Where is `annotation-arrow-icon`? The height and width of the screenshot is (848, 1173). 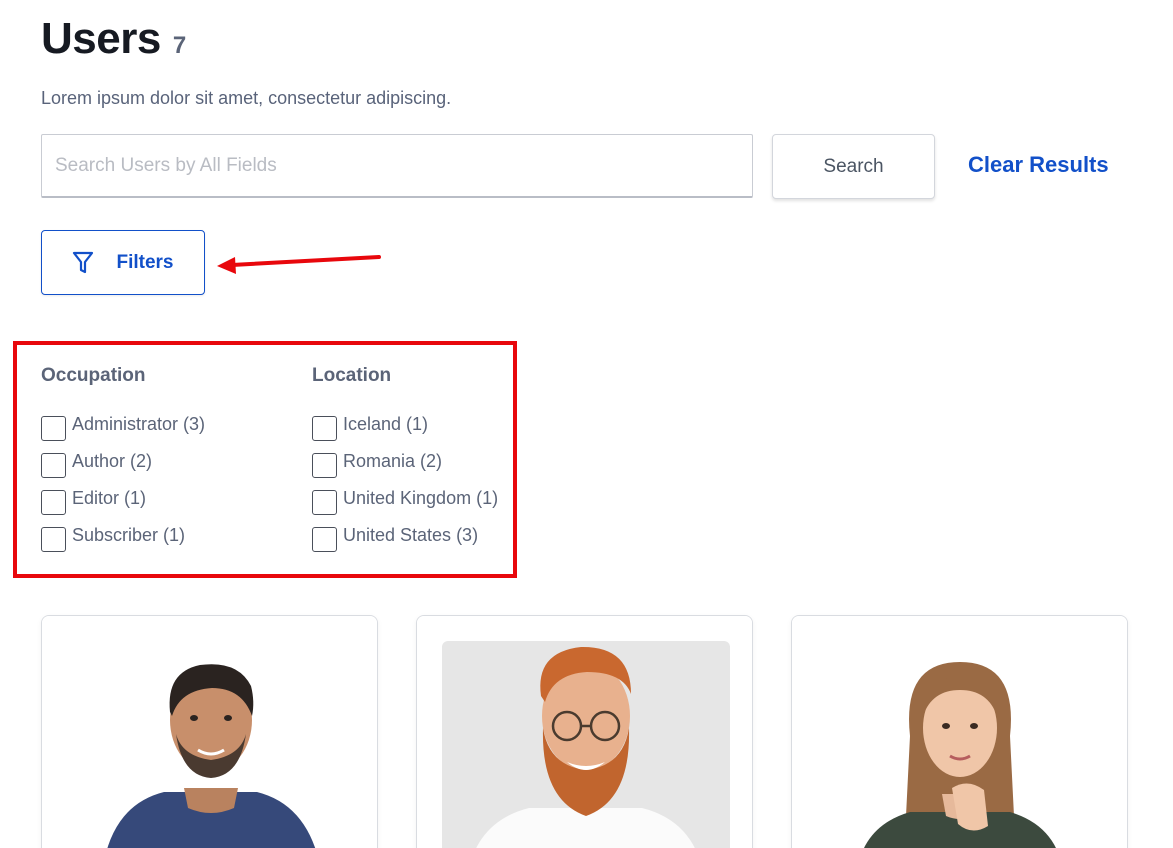 annotation-arrow-icon is located at coordinates (299, 264).